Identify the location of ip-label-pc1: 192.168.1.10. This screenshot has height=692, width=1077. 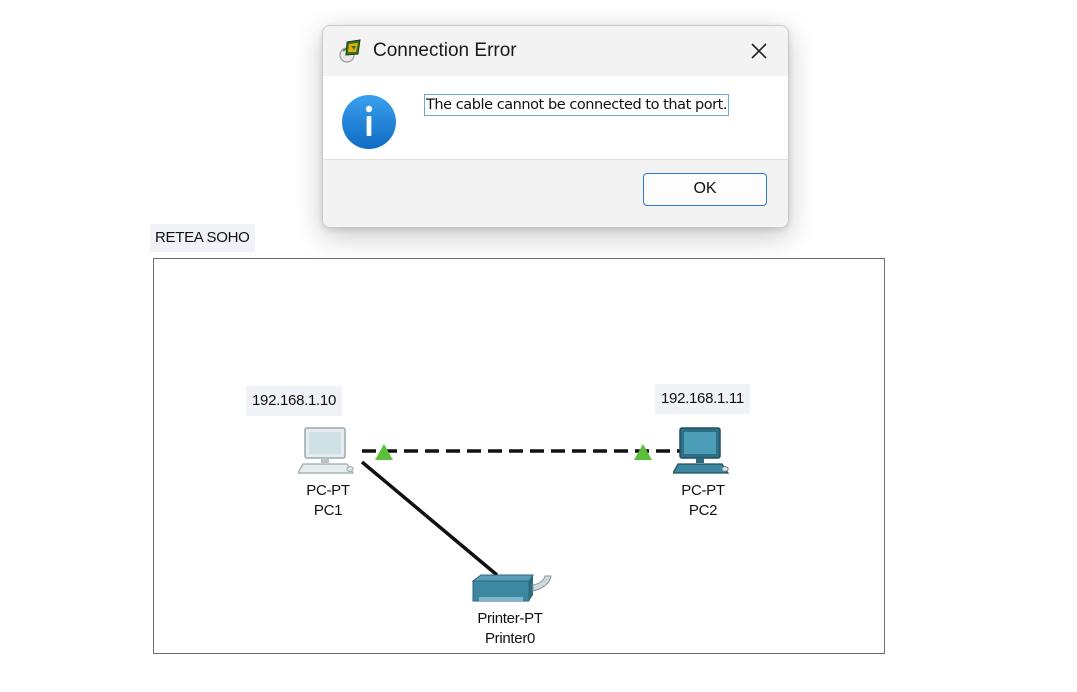
(294, 401).